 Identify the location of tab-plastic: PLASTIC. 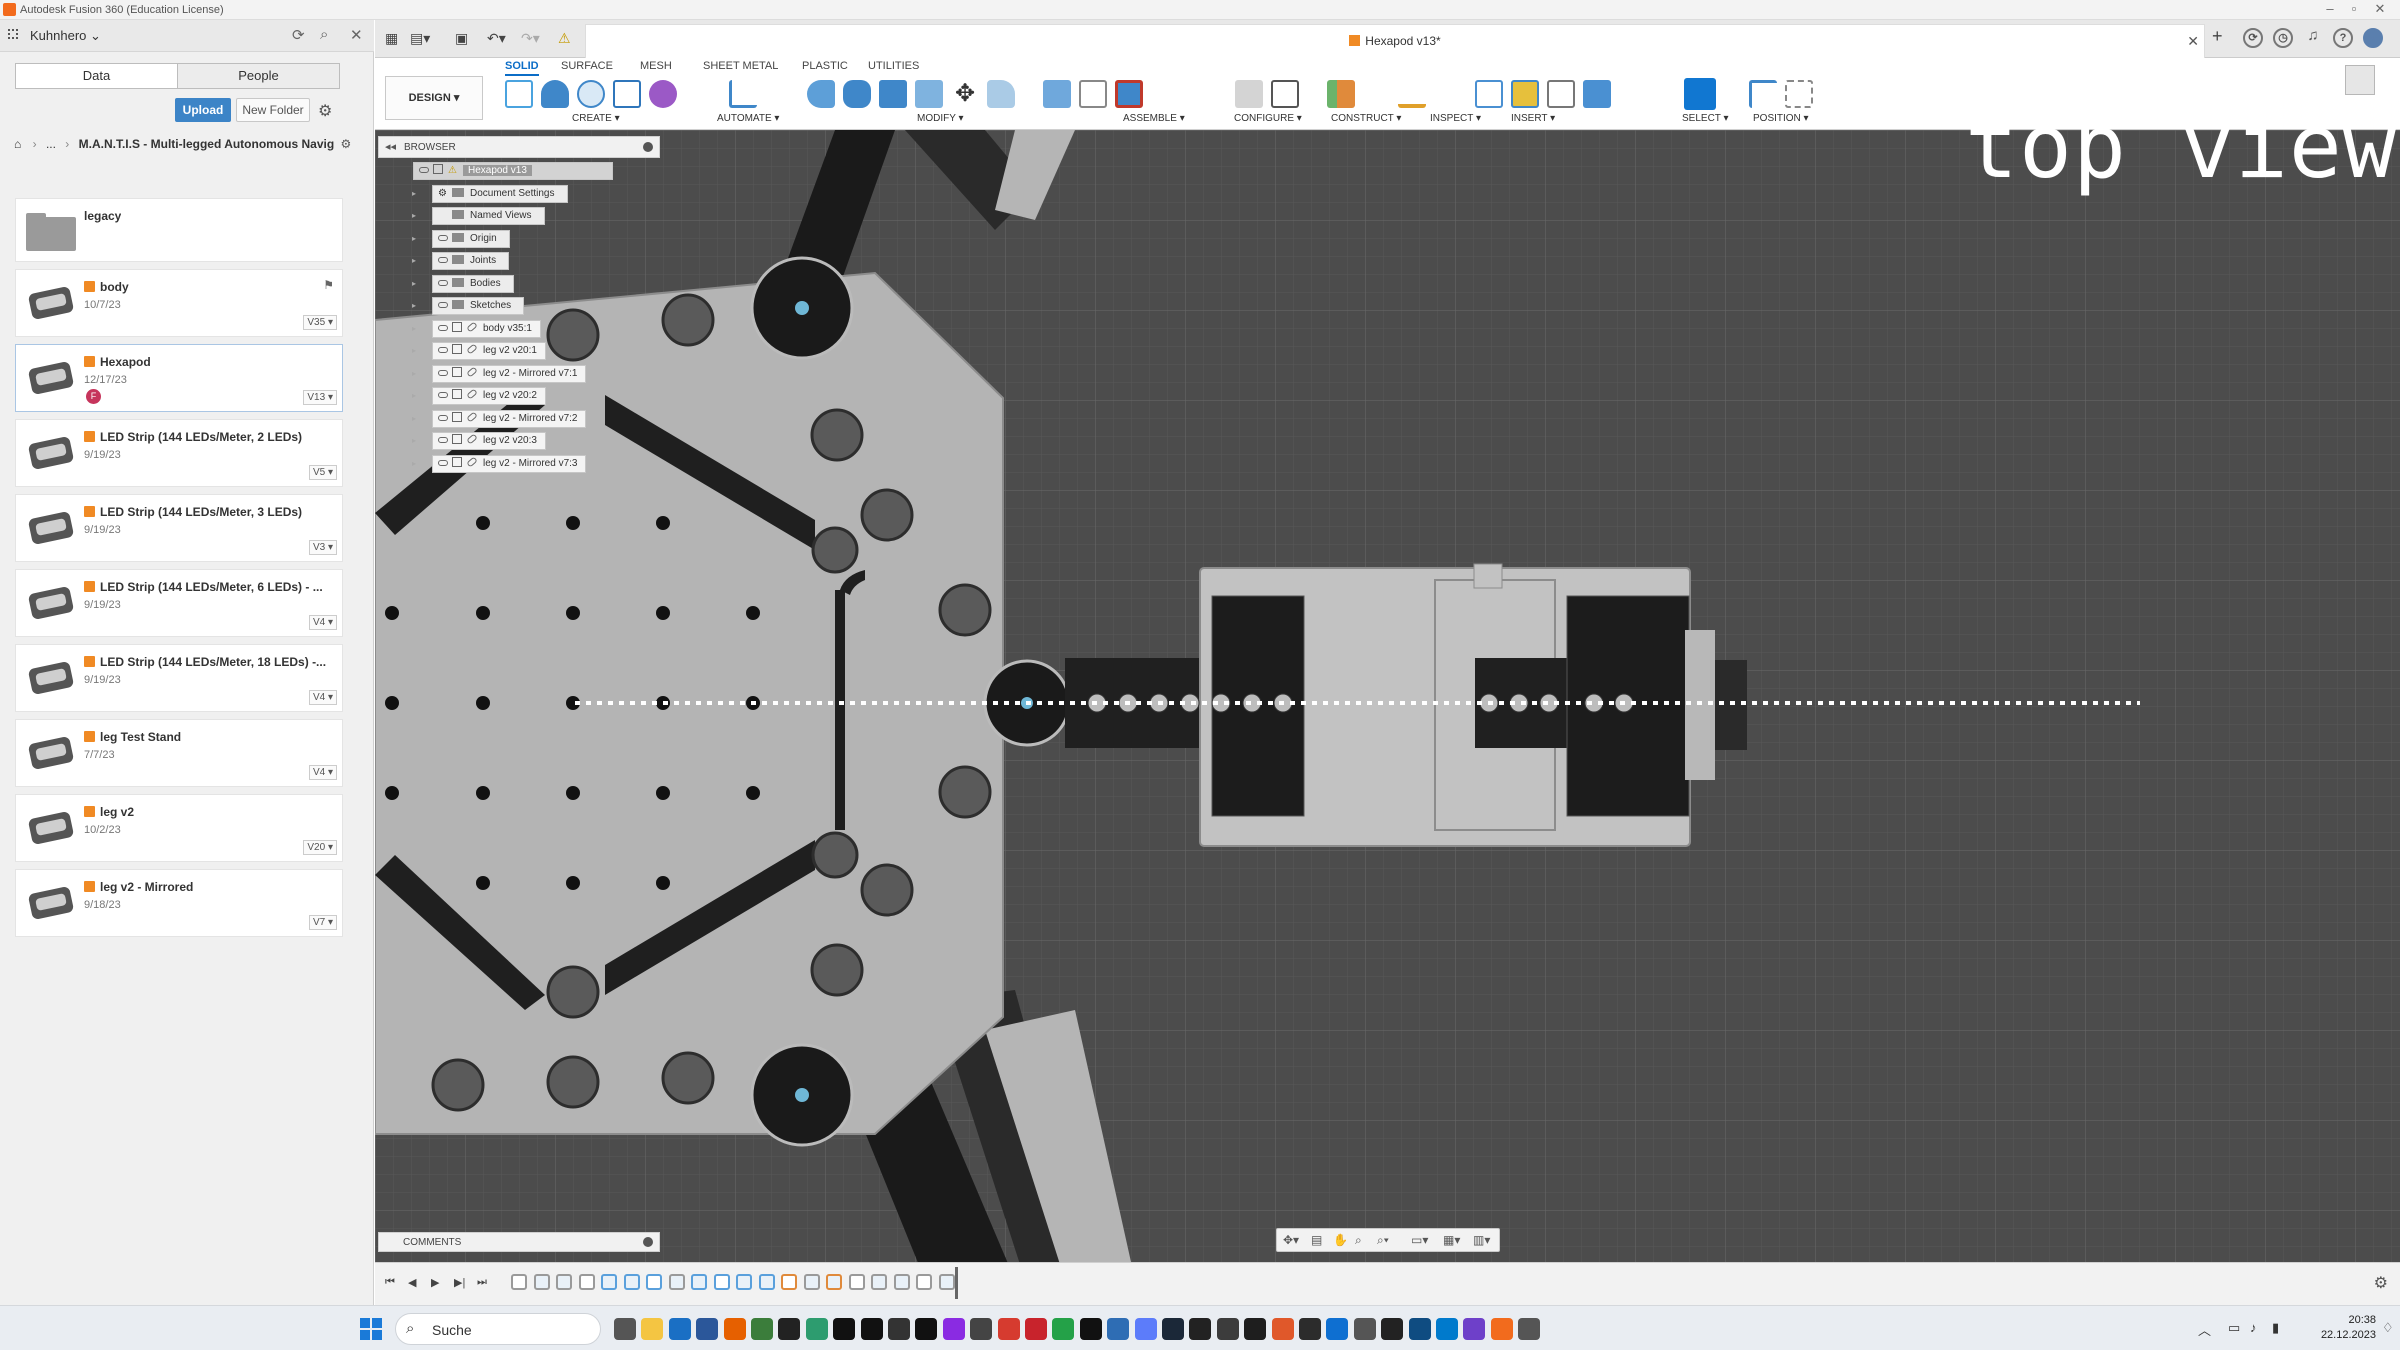
(825, 66).